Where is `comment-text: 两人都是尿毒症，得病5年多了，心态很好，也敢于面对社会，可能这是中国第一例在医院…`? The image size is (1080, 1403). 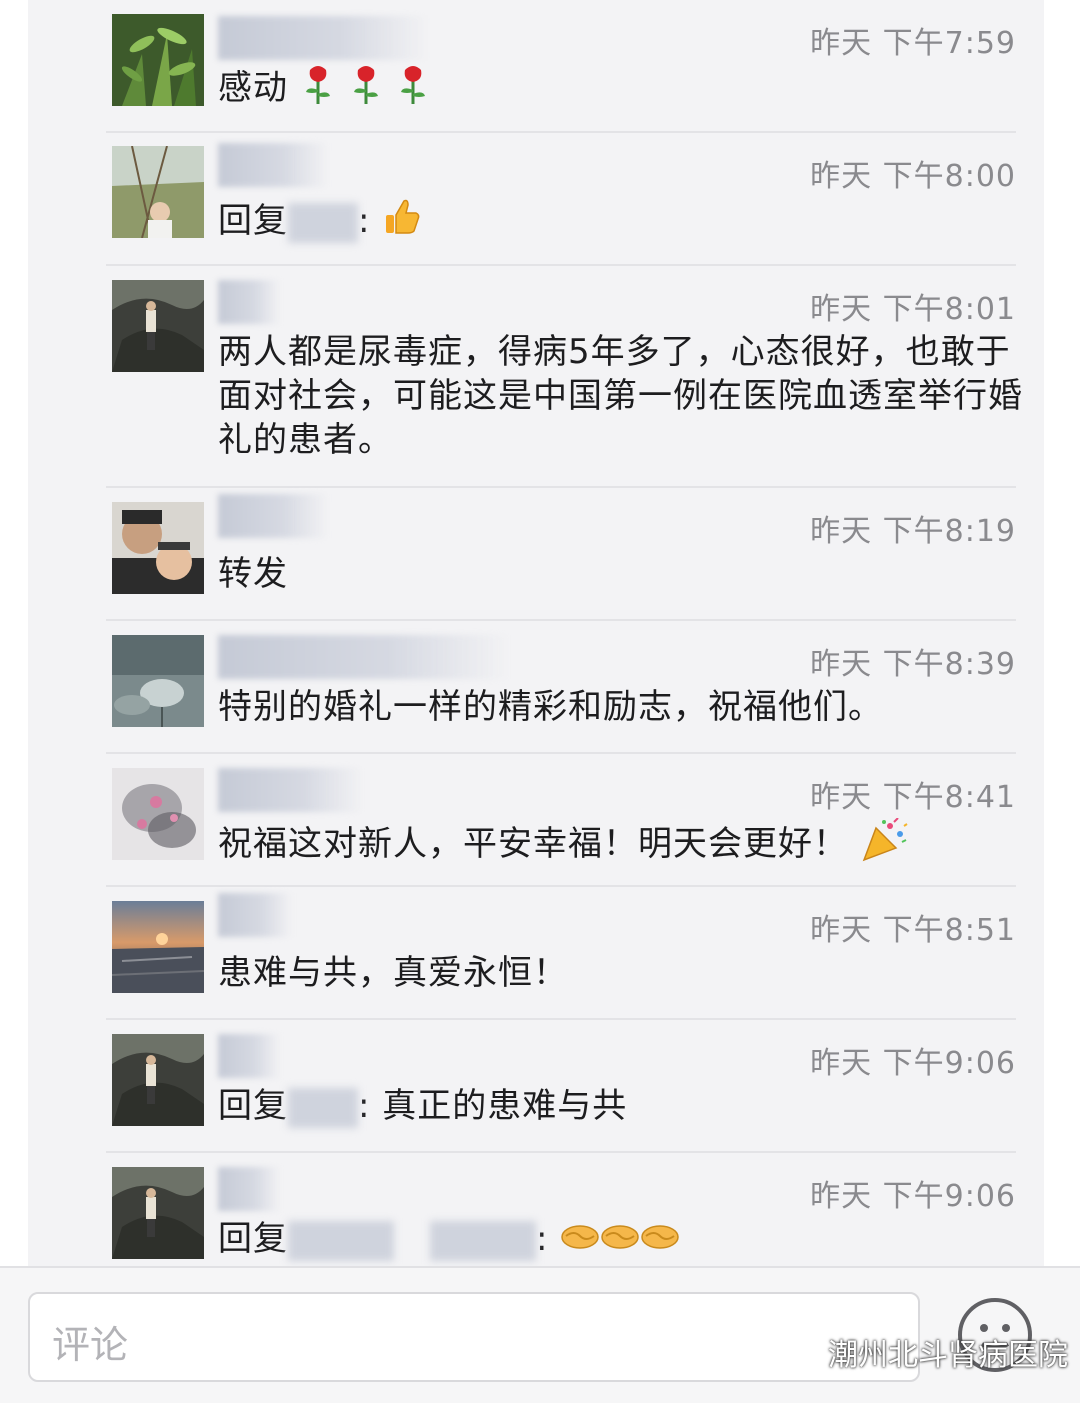
comment-text: 两人都是尿毒症，得病5年多了，心态很好，也敢于面对社会，可能这是中国第一例在医院… is located at coordinates (620, 396).